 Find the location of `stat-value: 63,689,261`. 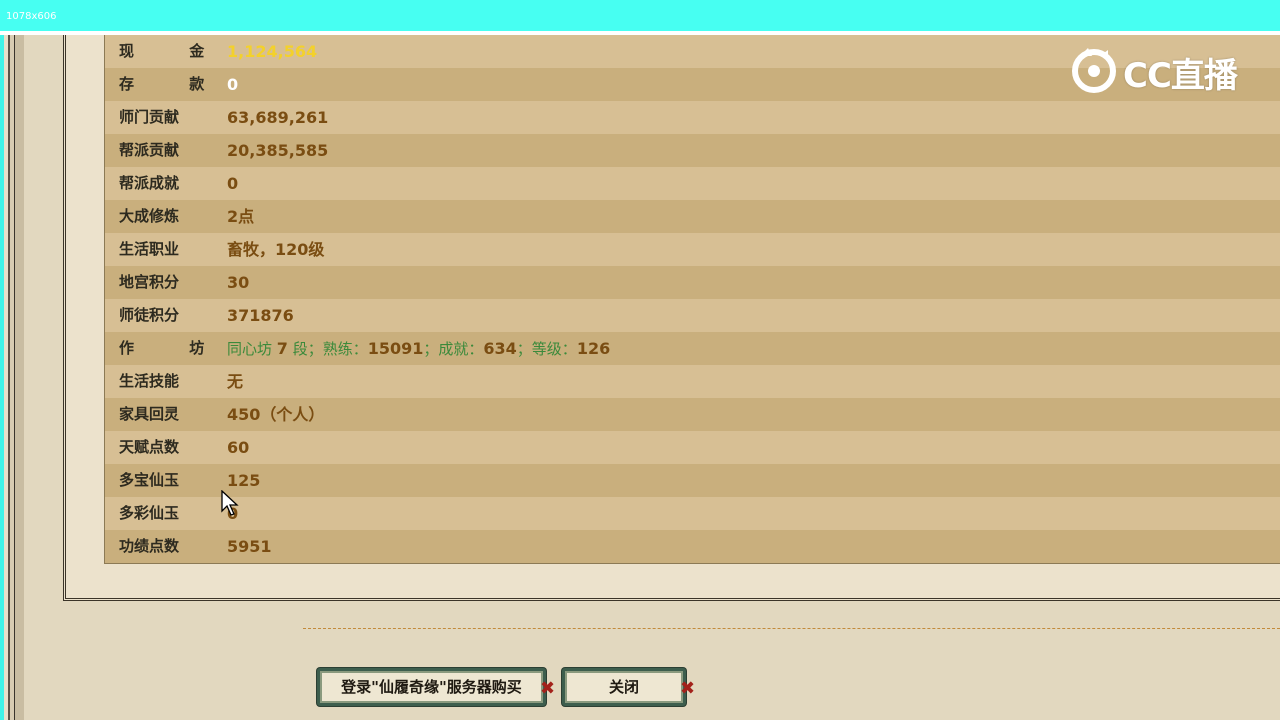

stat-value: 63,689,261 is located at coordinates (278, 117).